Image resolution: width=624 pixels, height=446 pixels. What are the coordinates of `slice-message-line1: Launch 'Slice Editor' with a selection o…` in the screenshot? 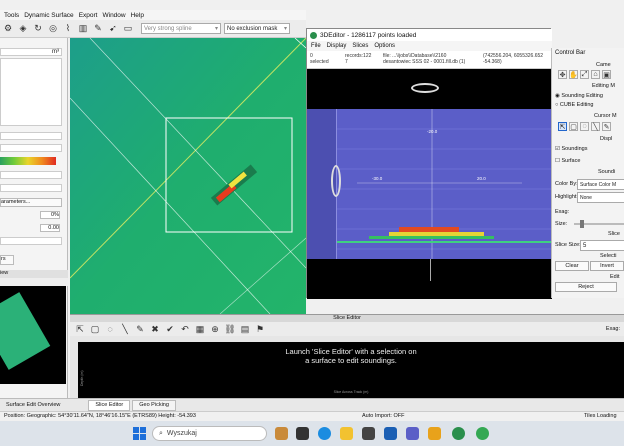 It's located at (351, 351).